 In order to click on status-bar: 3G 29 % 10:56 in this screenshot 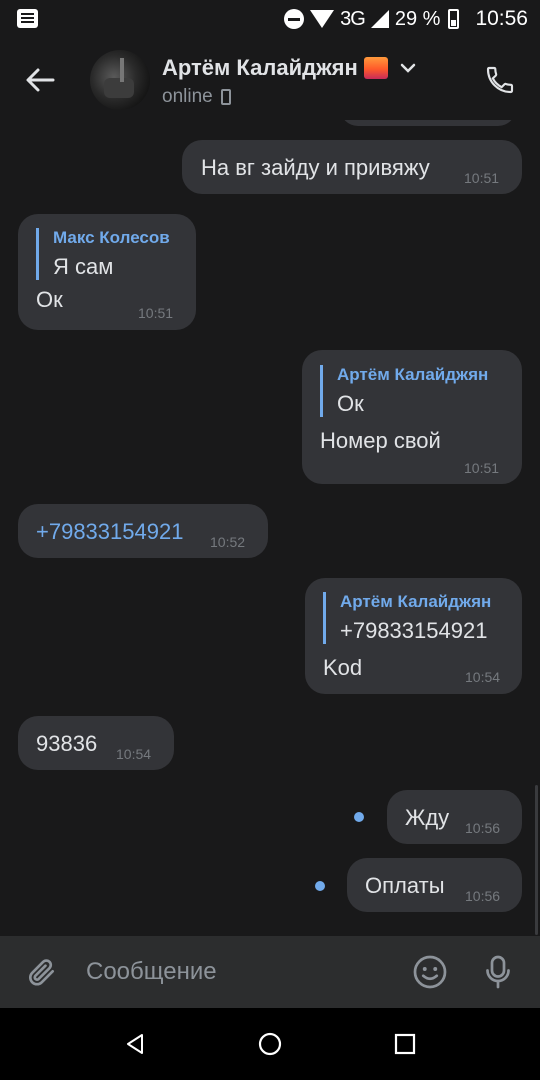, I will do `click(270, 19)`.